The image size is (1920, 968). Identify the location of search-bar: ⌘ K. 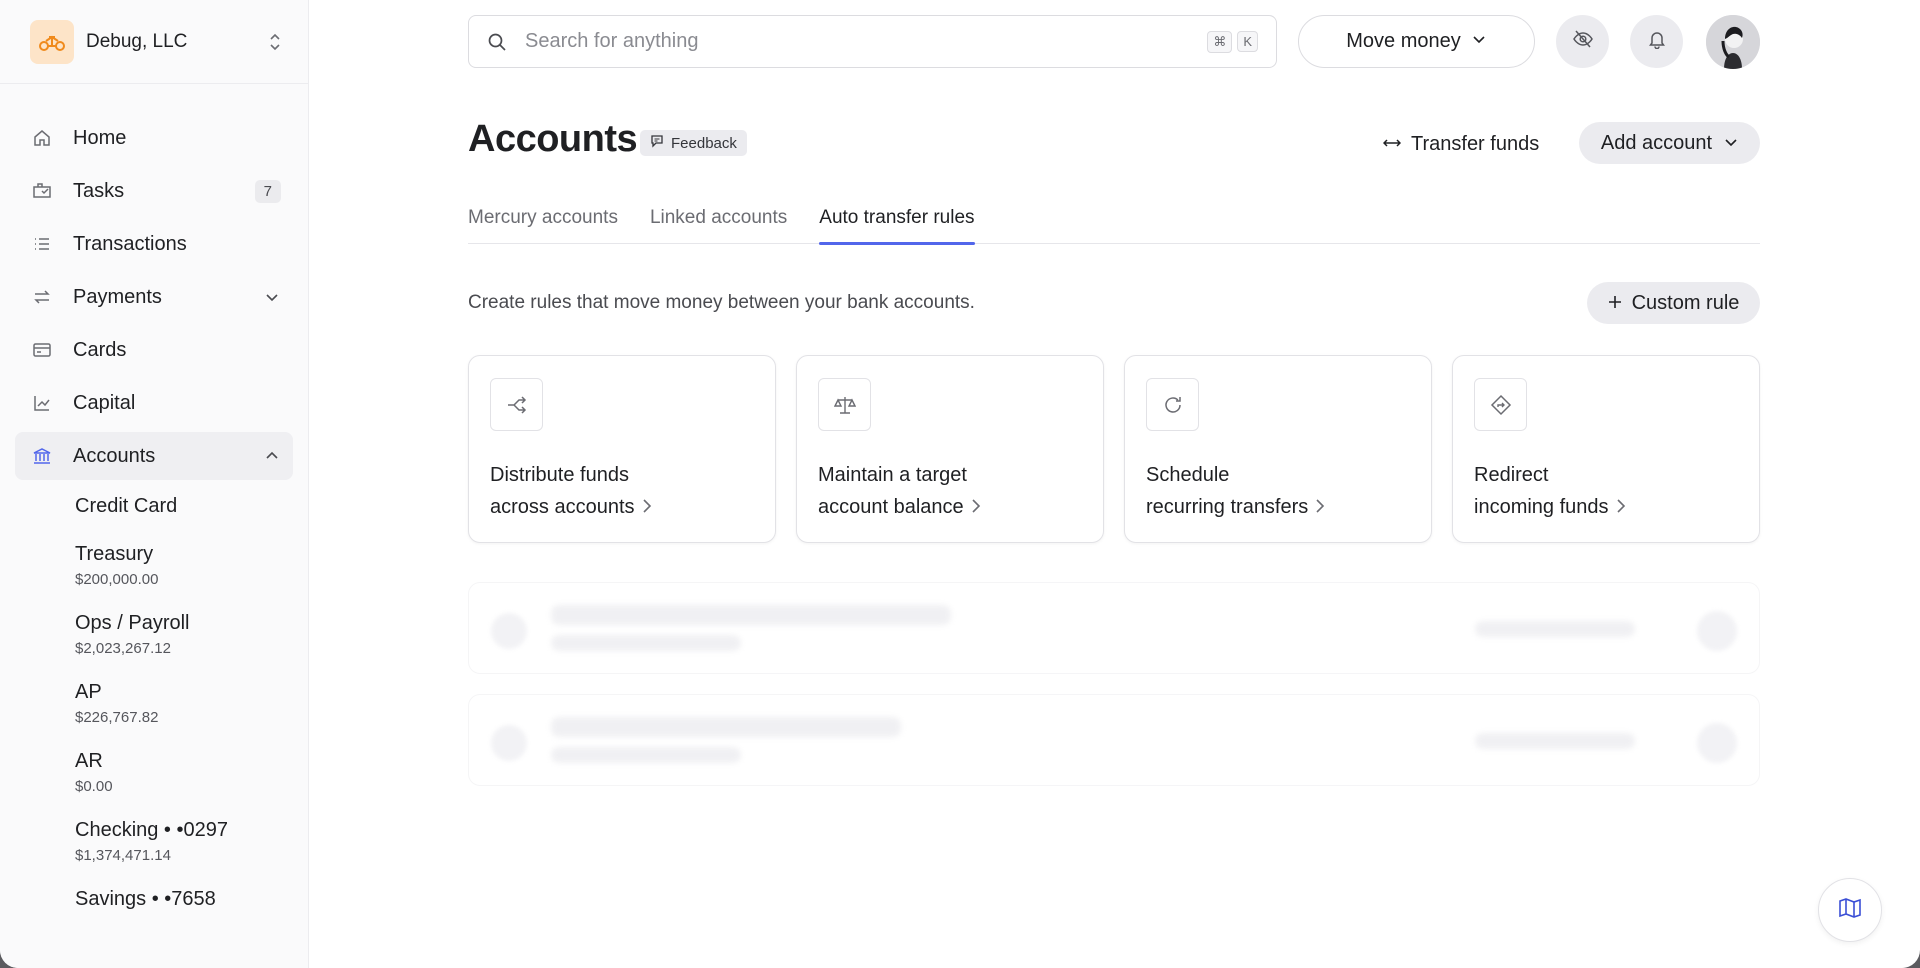
(872, 41).